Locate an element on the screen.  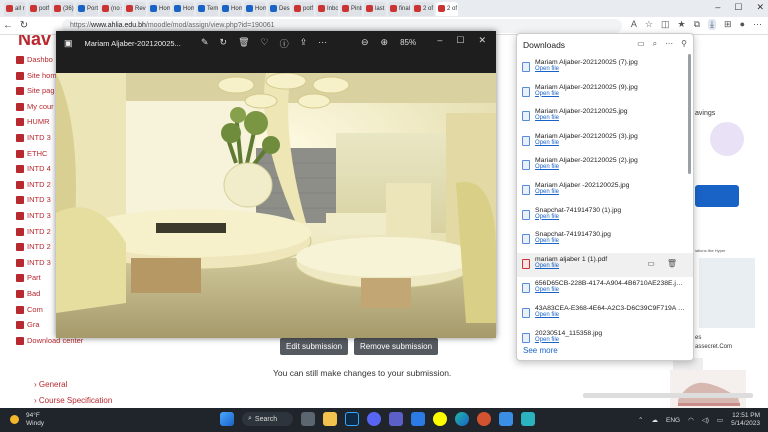
ad-button is located at coordinates (717, 196).